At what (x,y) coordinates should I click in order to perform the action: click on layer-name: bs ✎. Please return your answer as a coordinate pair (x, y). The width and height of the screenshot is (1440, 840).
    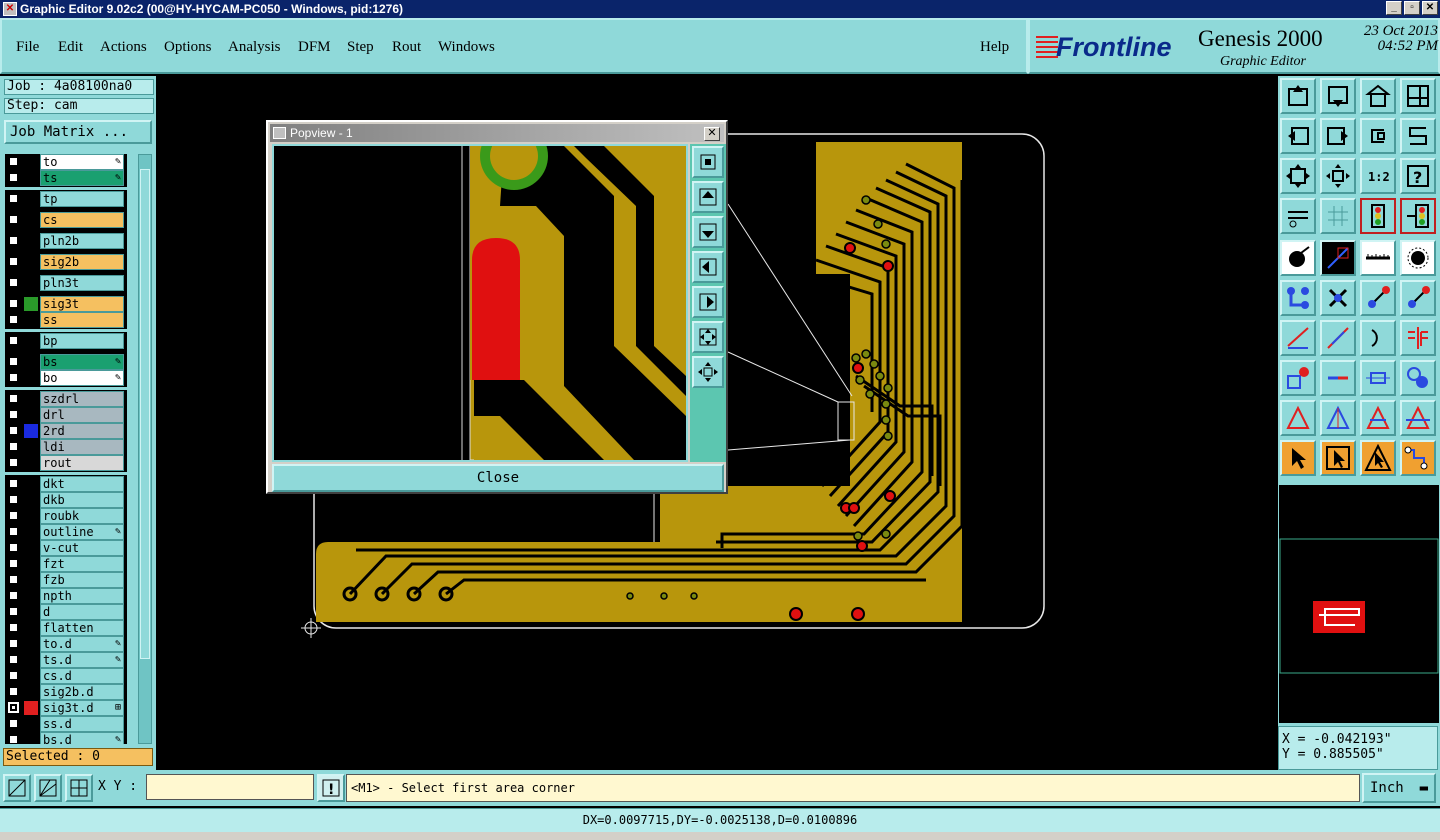
    Looking at the image, I should click on (82, 362).